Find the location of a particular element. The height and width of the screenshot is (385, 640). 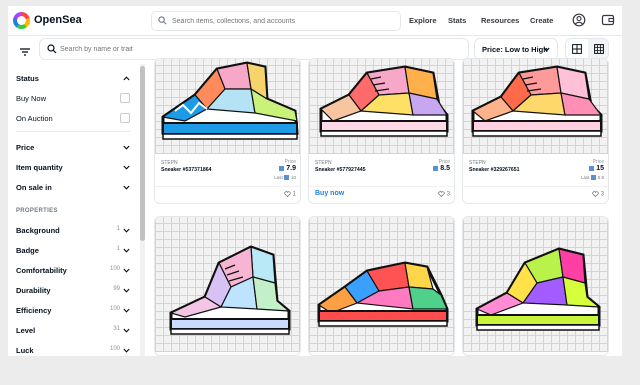

filter-on-auction: On Auction is located at coordinates (73, 119).